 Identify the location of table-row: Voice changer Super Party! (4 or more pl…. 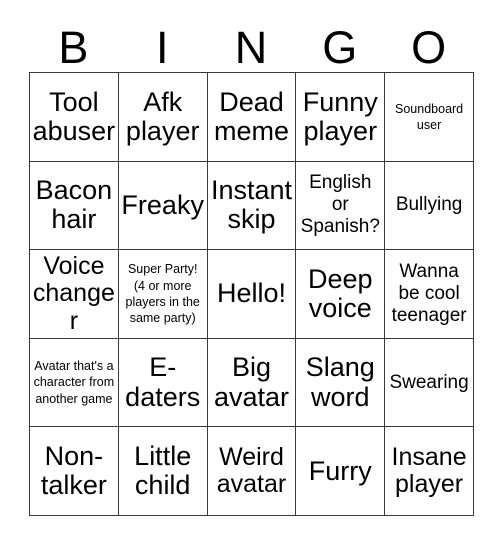
(251, 294).